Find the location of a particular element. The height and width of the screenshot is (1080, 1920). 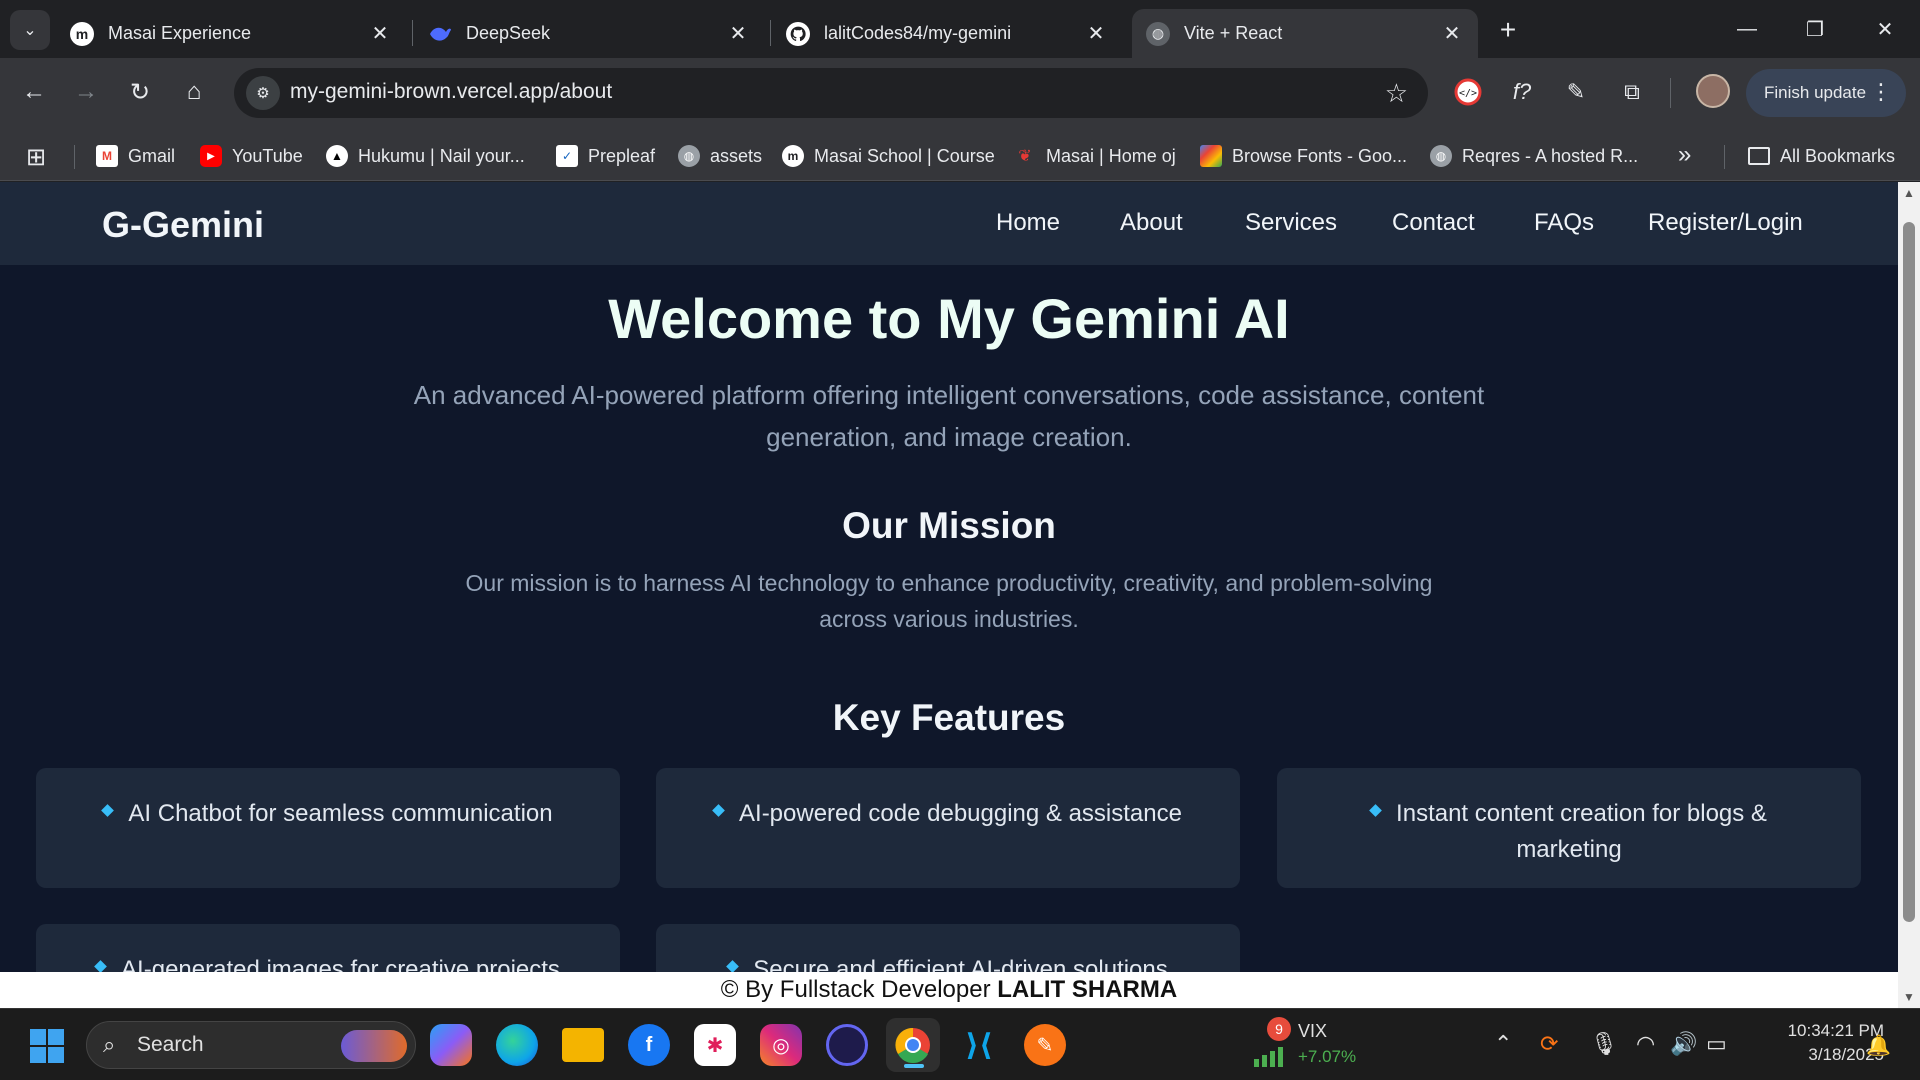

brand-logo: G-Gemini is located at coordinates (183, 225).